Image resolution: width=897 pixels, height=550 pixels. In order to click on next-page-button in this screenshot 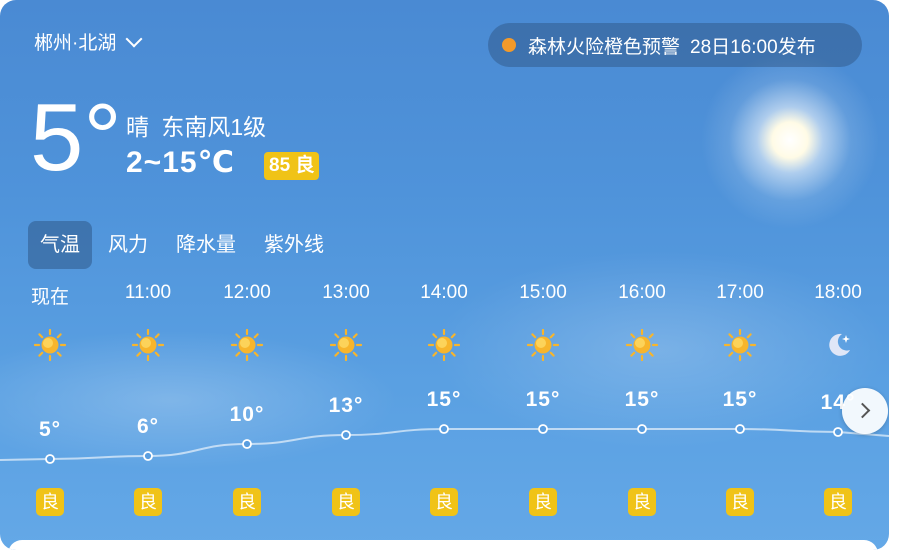, I will do `click(865, 411)`.